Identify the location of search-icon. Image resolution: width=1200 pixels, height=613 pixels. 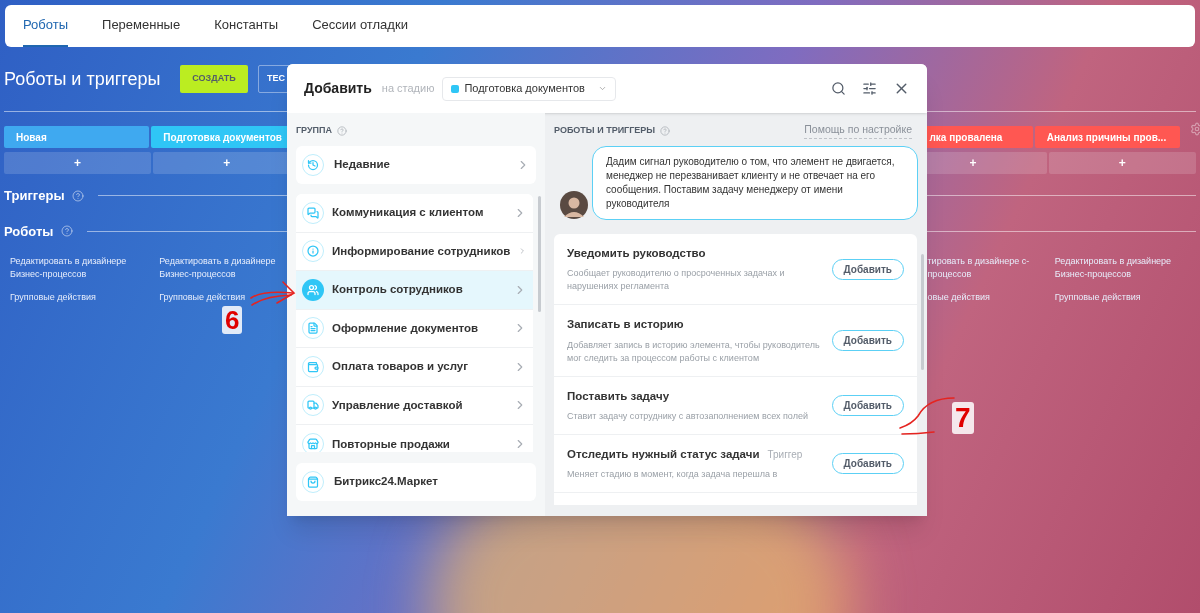
(838, 88).